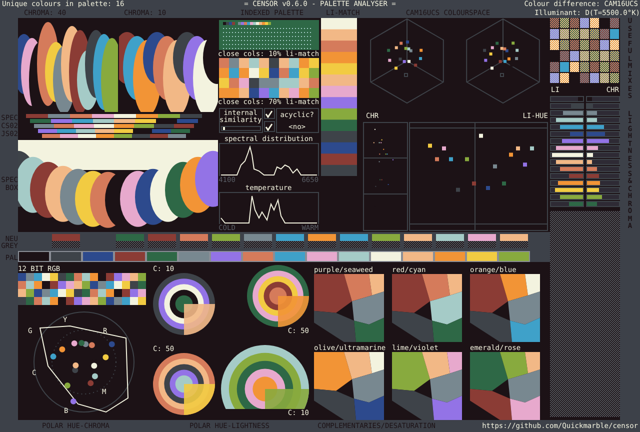  What do you see at coordinates (585, 51) in the screenshot?
I see `useful-mixes-drawing` at bounding box center [585, 51].